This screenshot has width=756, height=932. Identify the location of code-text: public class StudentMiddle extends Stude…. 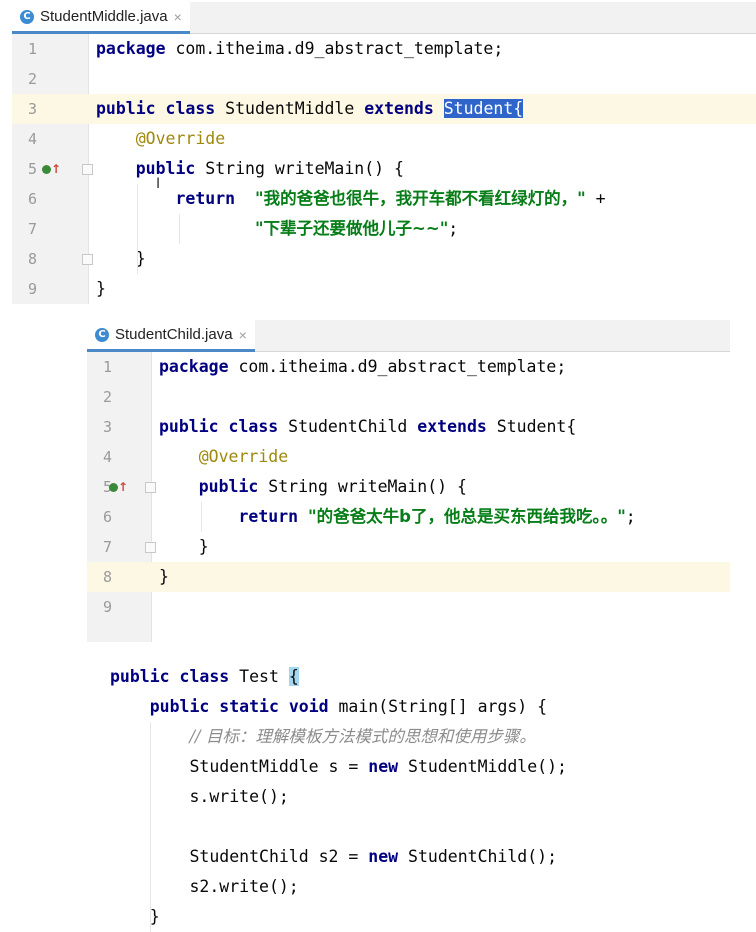
(310, 109).